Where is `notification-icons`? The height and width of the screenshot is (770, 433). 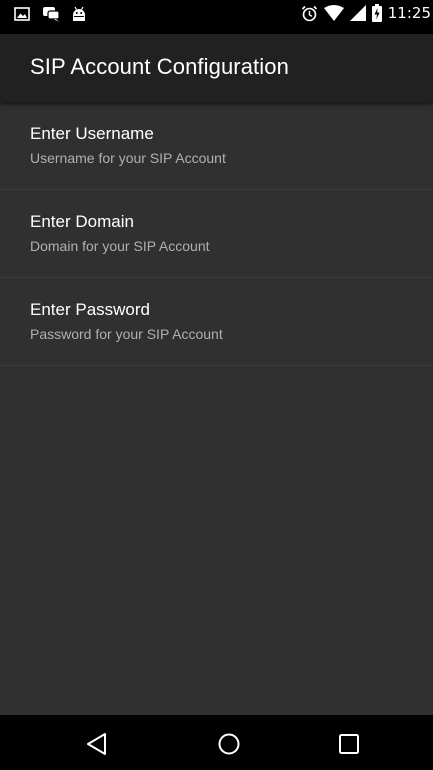
notification-icons is located at coordinates (50, 14).